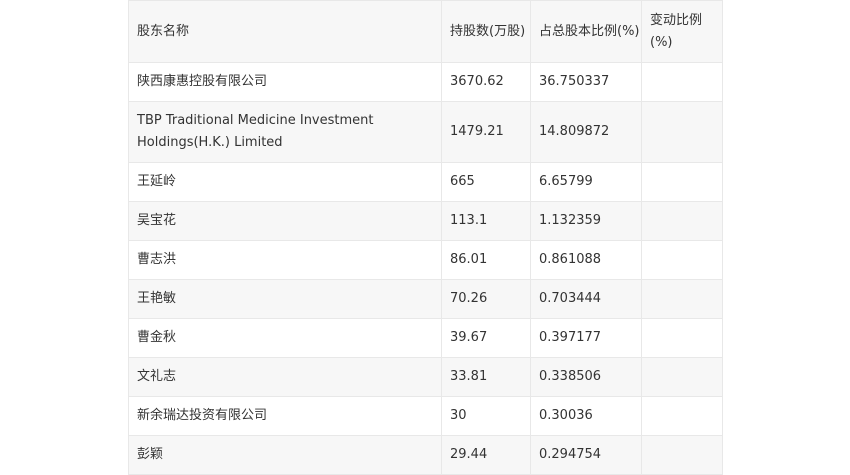  Describe the element at coordinates (586, 31) in the screenshot. I see `header-share-ratio: 占总股本比例(%)` at that location.